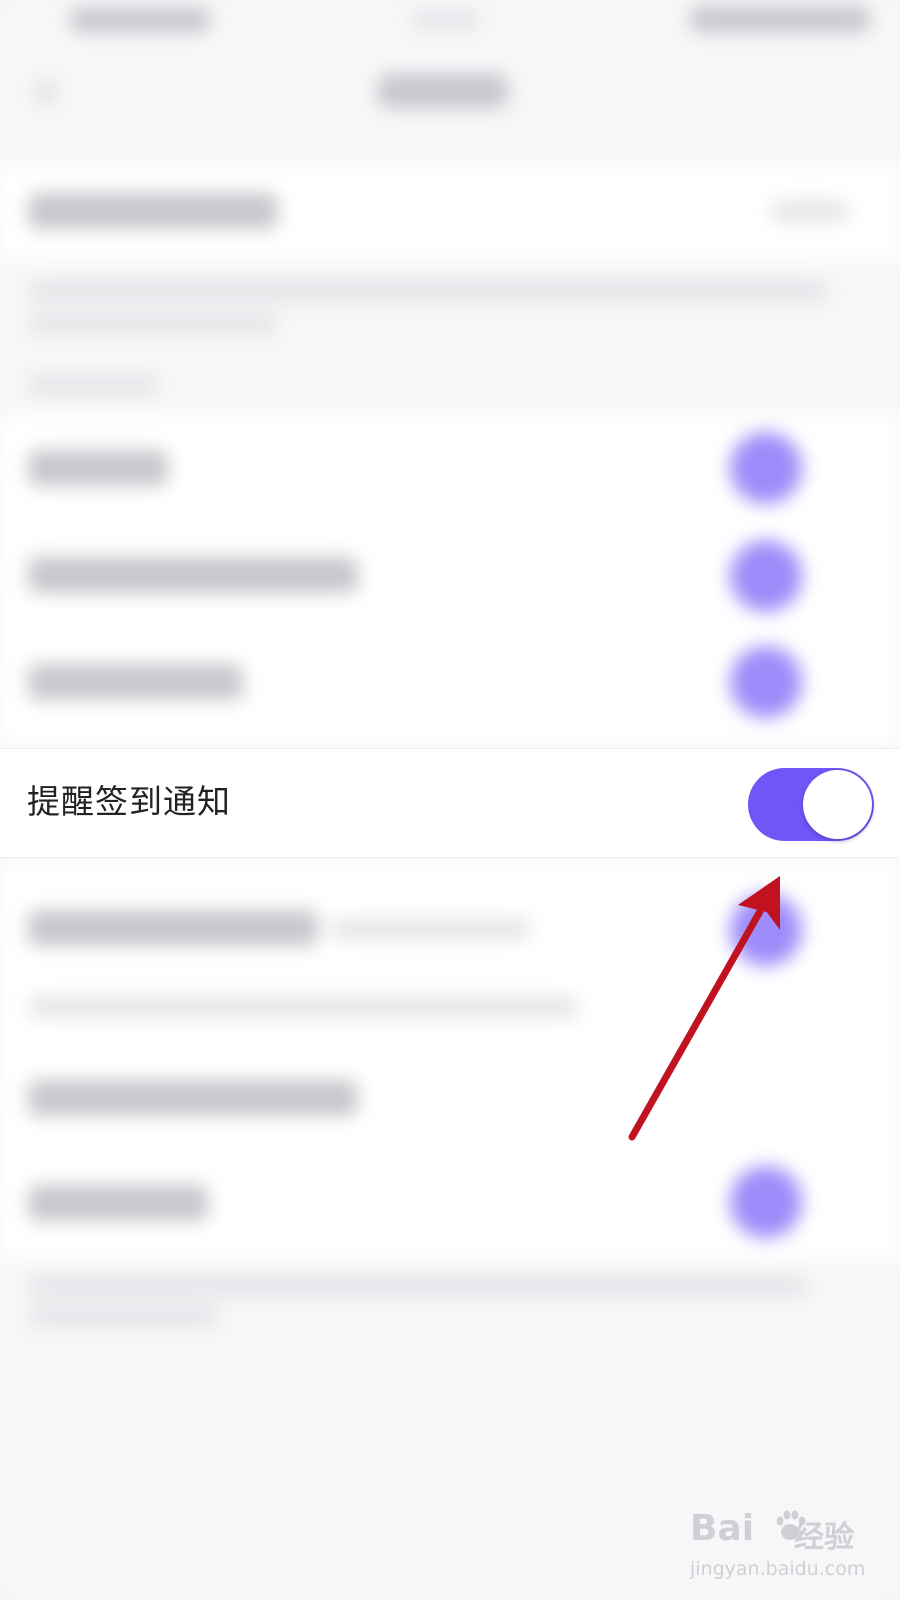 The image size is (900, 1600). I want to click on arrow-shaft, so click(701, 1014).